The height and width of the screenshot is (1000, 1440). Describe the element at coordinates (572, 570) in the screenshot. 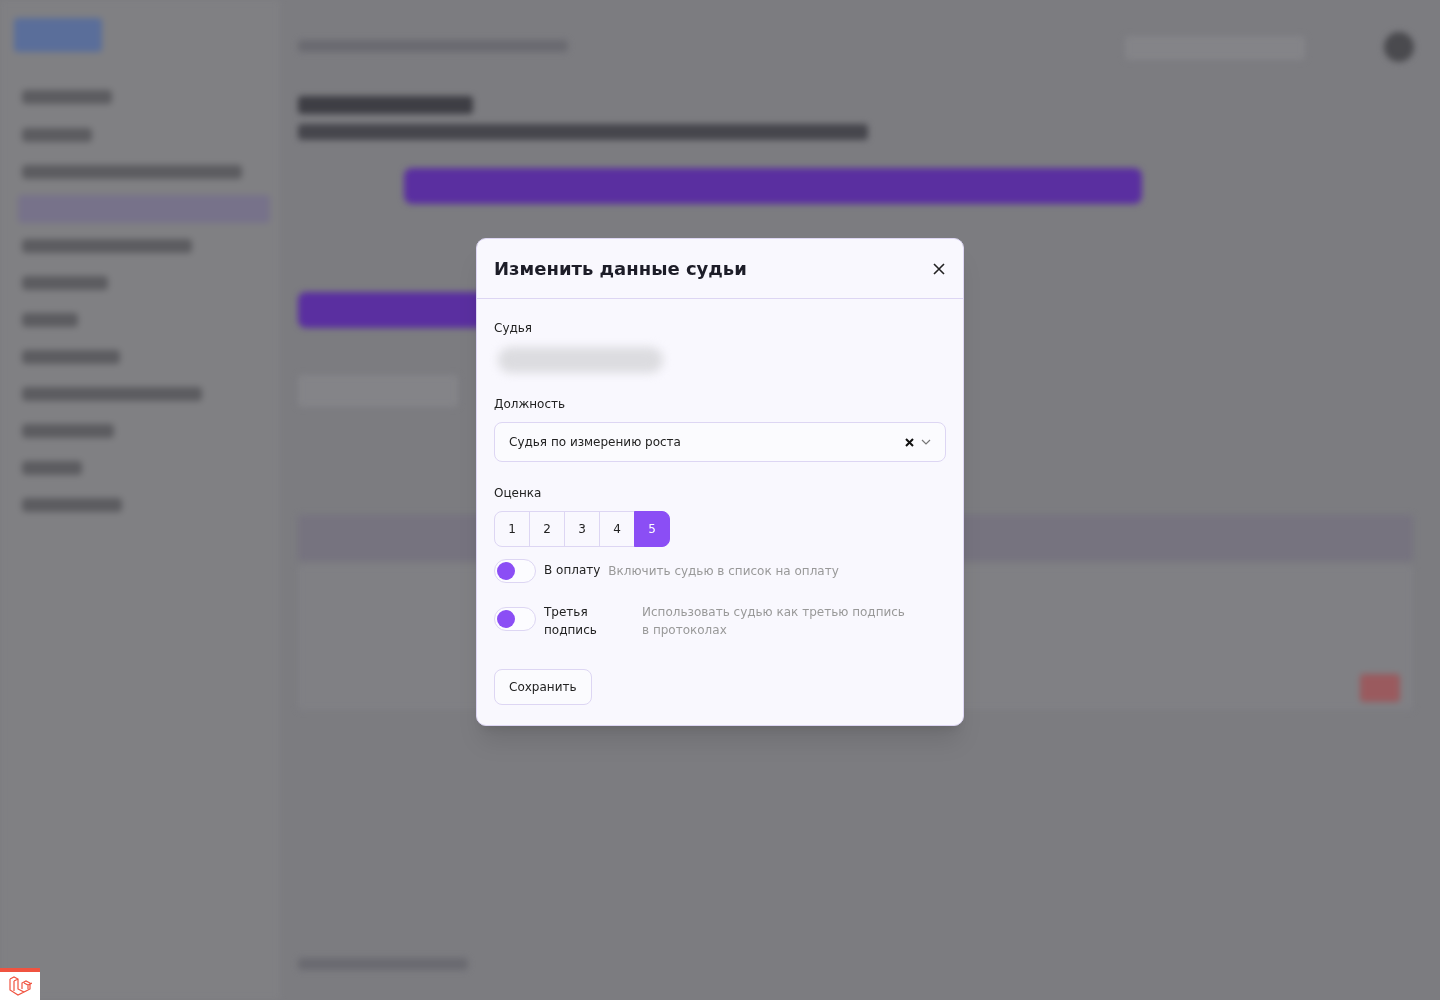

I see `toggle-label: В оплату` at that location.